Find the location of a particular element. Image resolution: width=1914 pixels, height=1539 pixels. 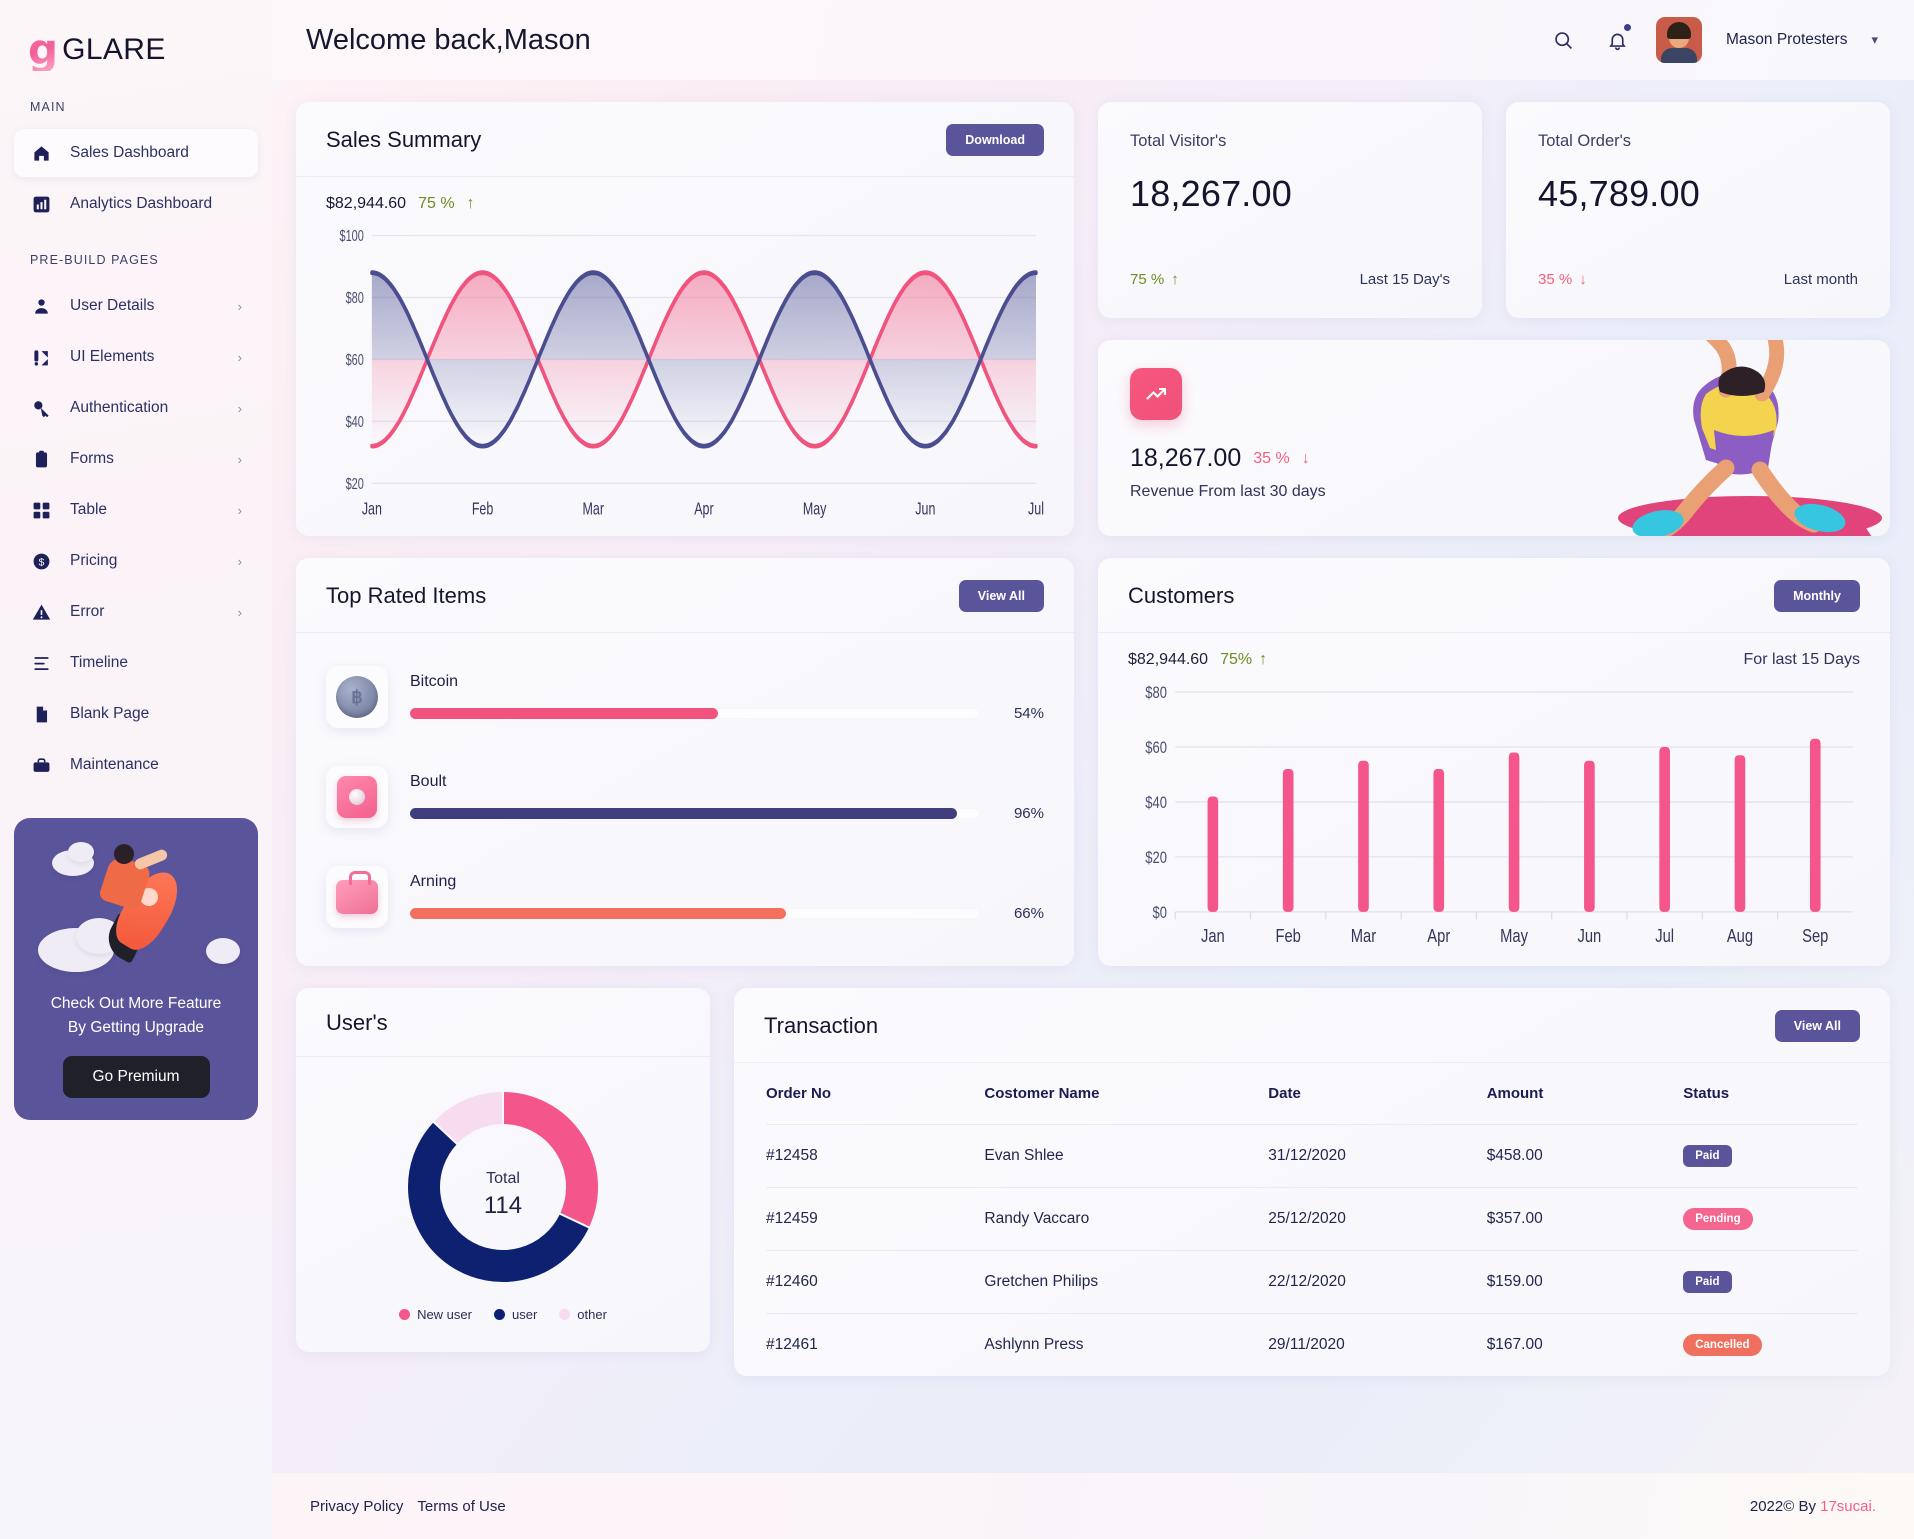

sidebar-item-sales-dashboard: Sales Dashboard is located at coordinates (136, 153).